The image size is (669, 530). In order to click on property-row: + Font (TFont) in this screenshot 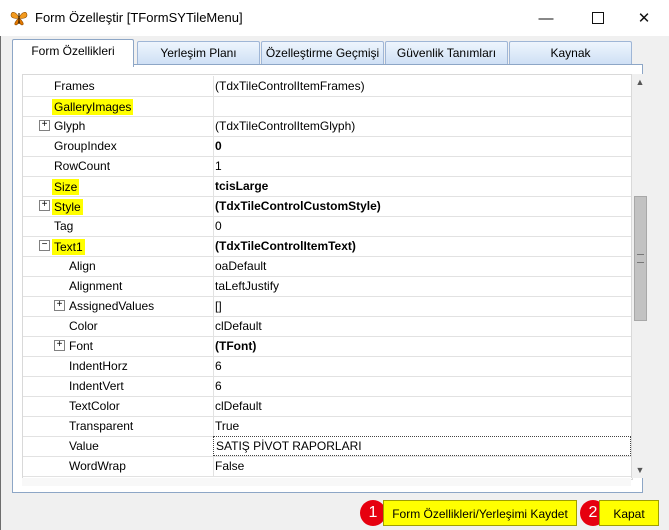, I will do `click(327, 346)`.